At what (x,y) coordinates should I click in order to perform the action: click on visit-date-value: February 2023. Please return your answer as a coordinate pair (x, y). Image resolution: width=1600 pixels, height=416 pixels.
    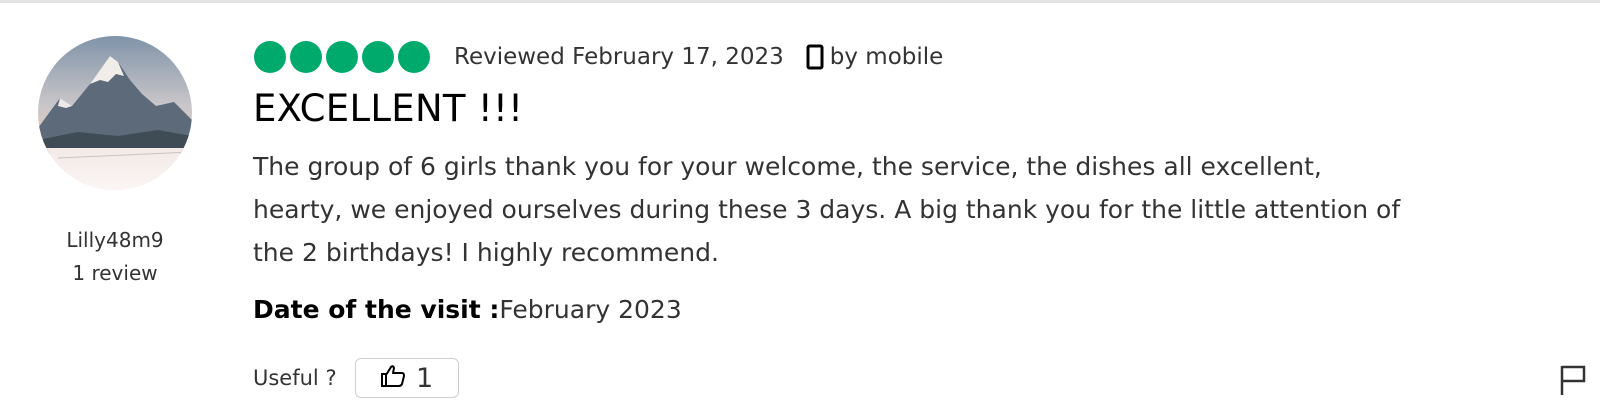
    Looking at the image, I should click on (590, 309).